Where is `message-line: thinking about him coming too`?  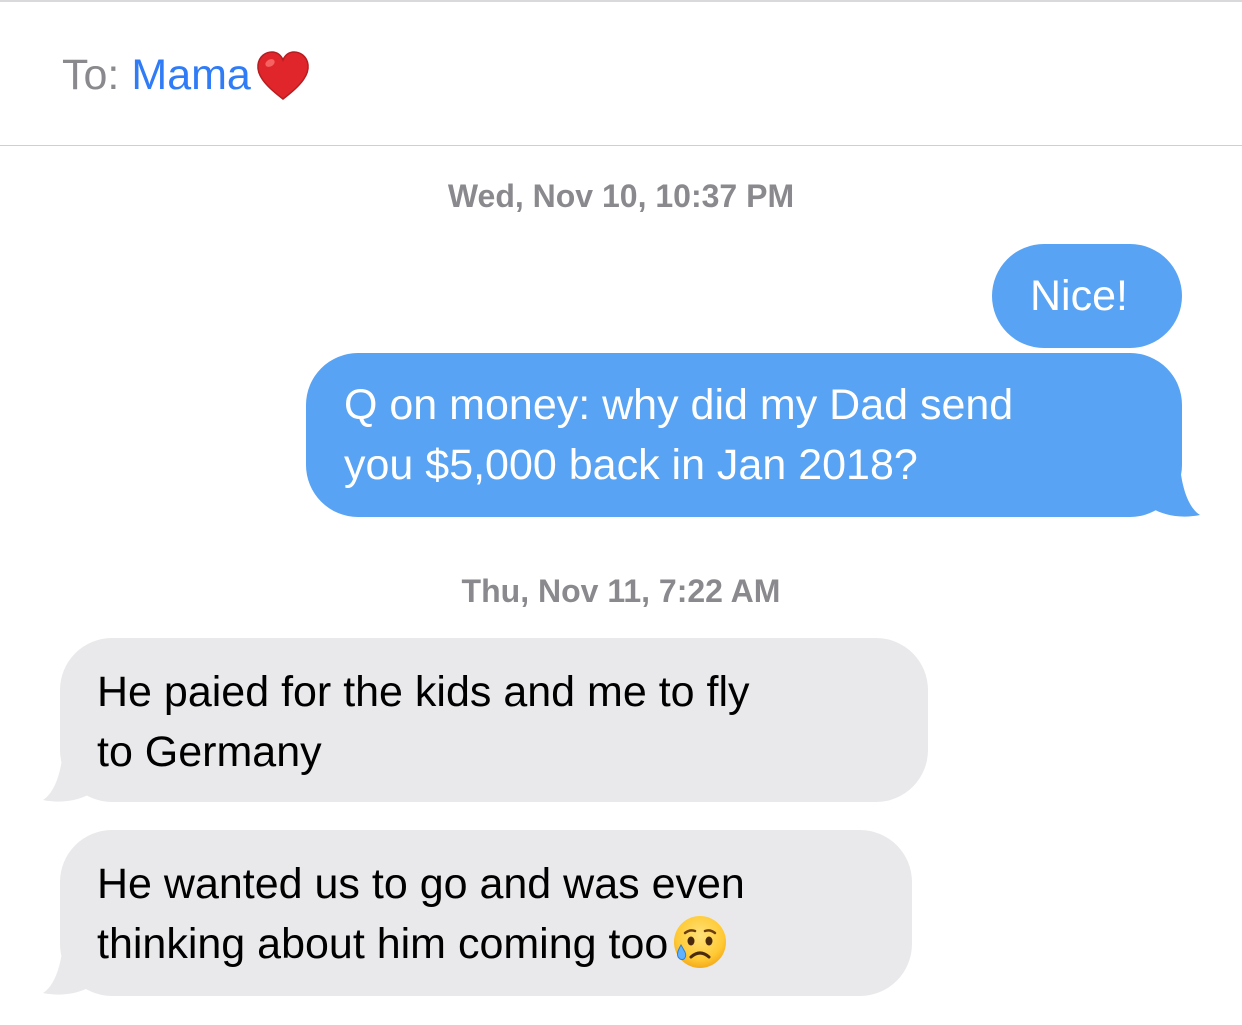 message-line: thinking about him coming too is located at coordinates (504, 944).